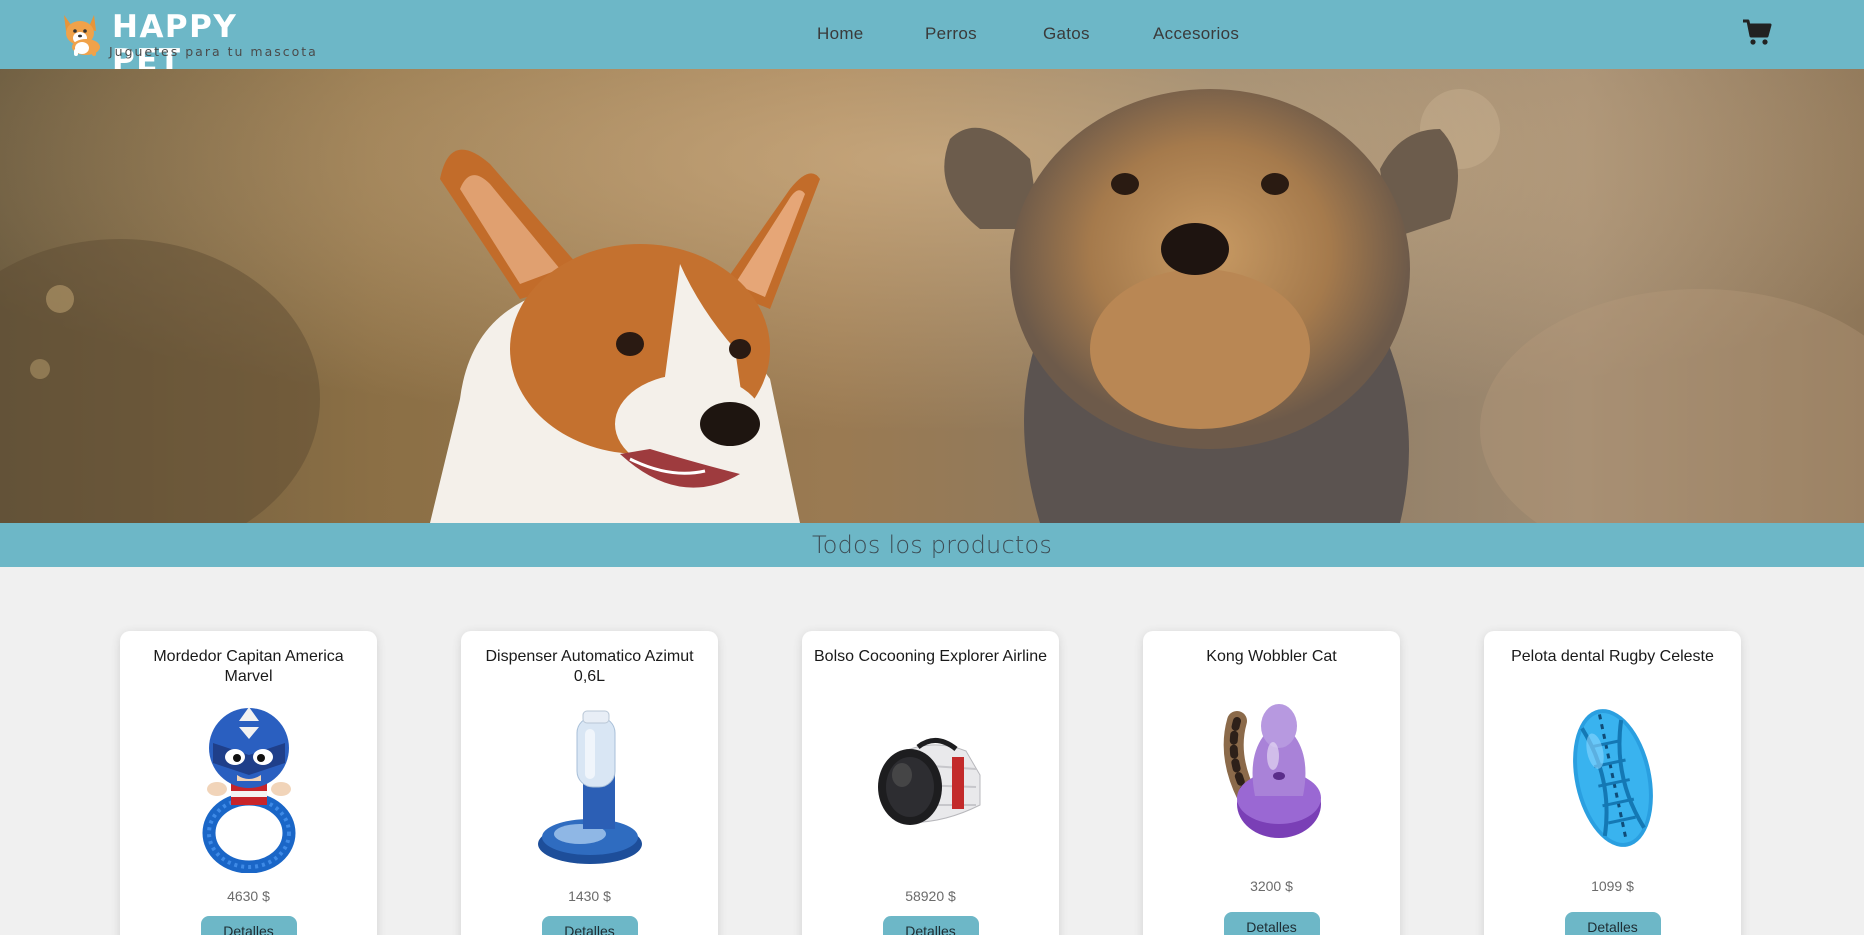 The image size is (1864, 935). Describe the element at coordinates (589, 896) in the screenshot. I see `product-price: 1430 $` at that location.